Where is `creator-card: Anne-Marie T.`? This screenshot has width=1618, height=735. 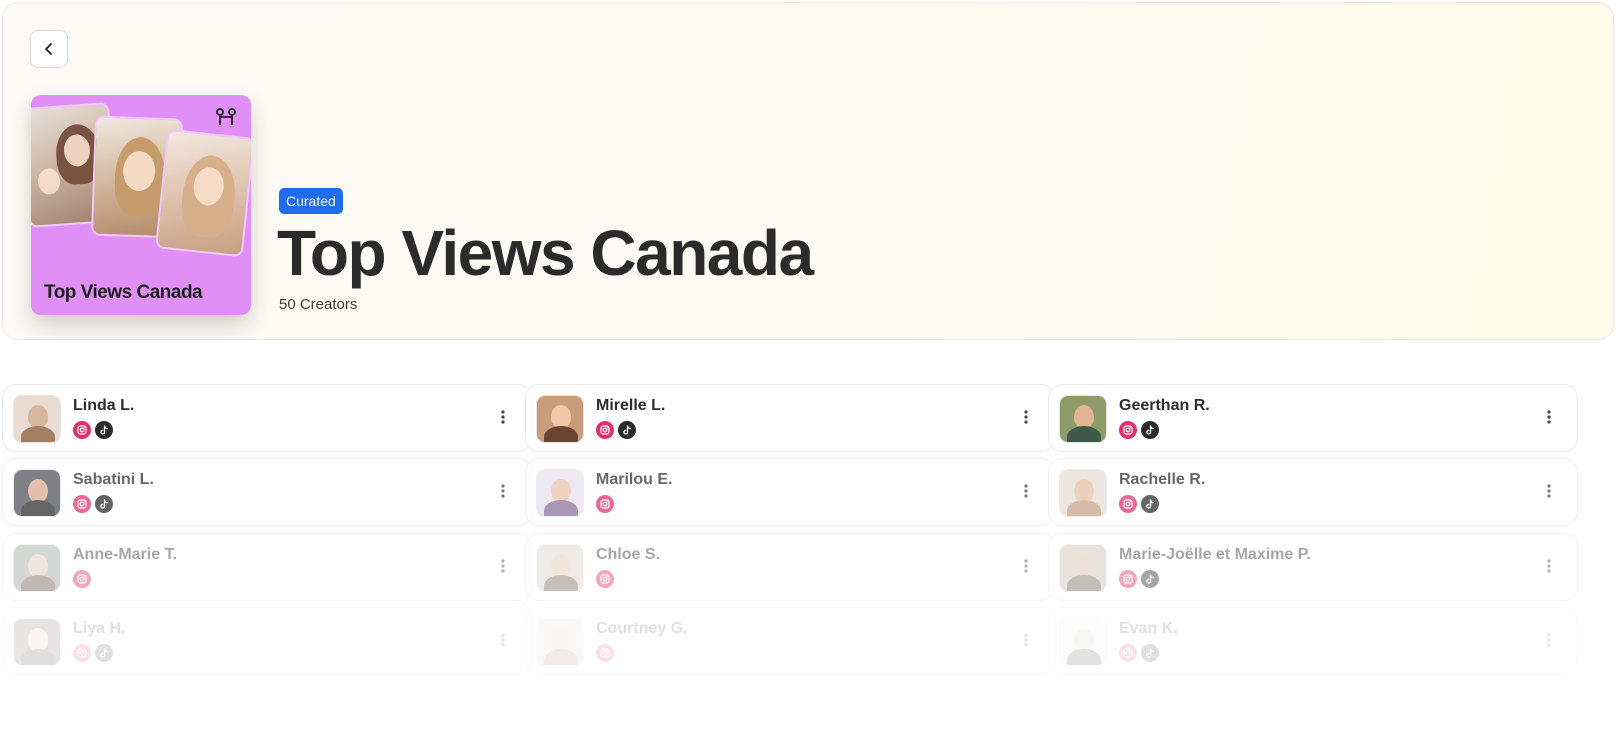 creator-card: Anne-Marie T. is located at coordinates (267, 567).